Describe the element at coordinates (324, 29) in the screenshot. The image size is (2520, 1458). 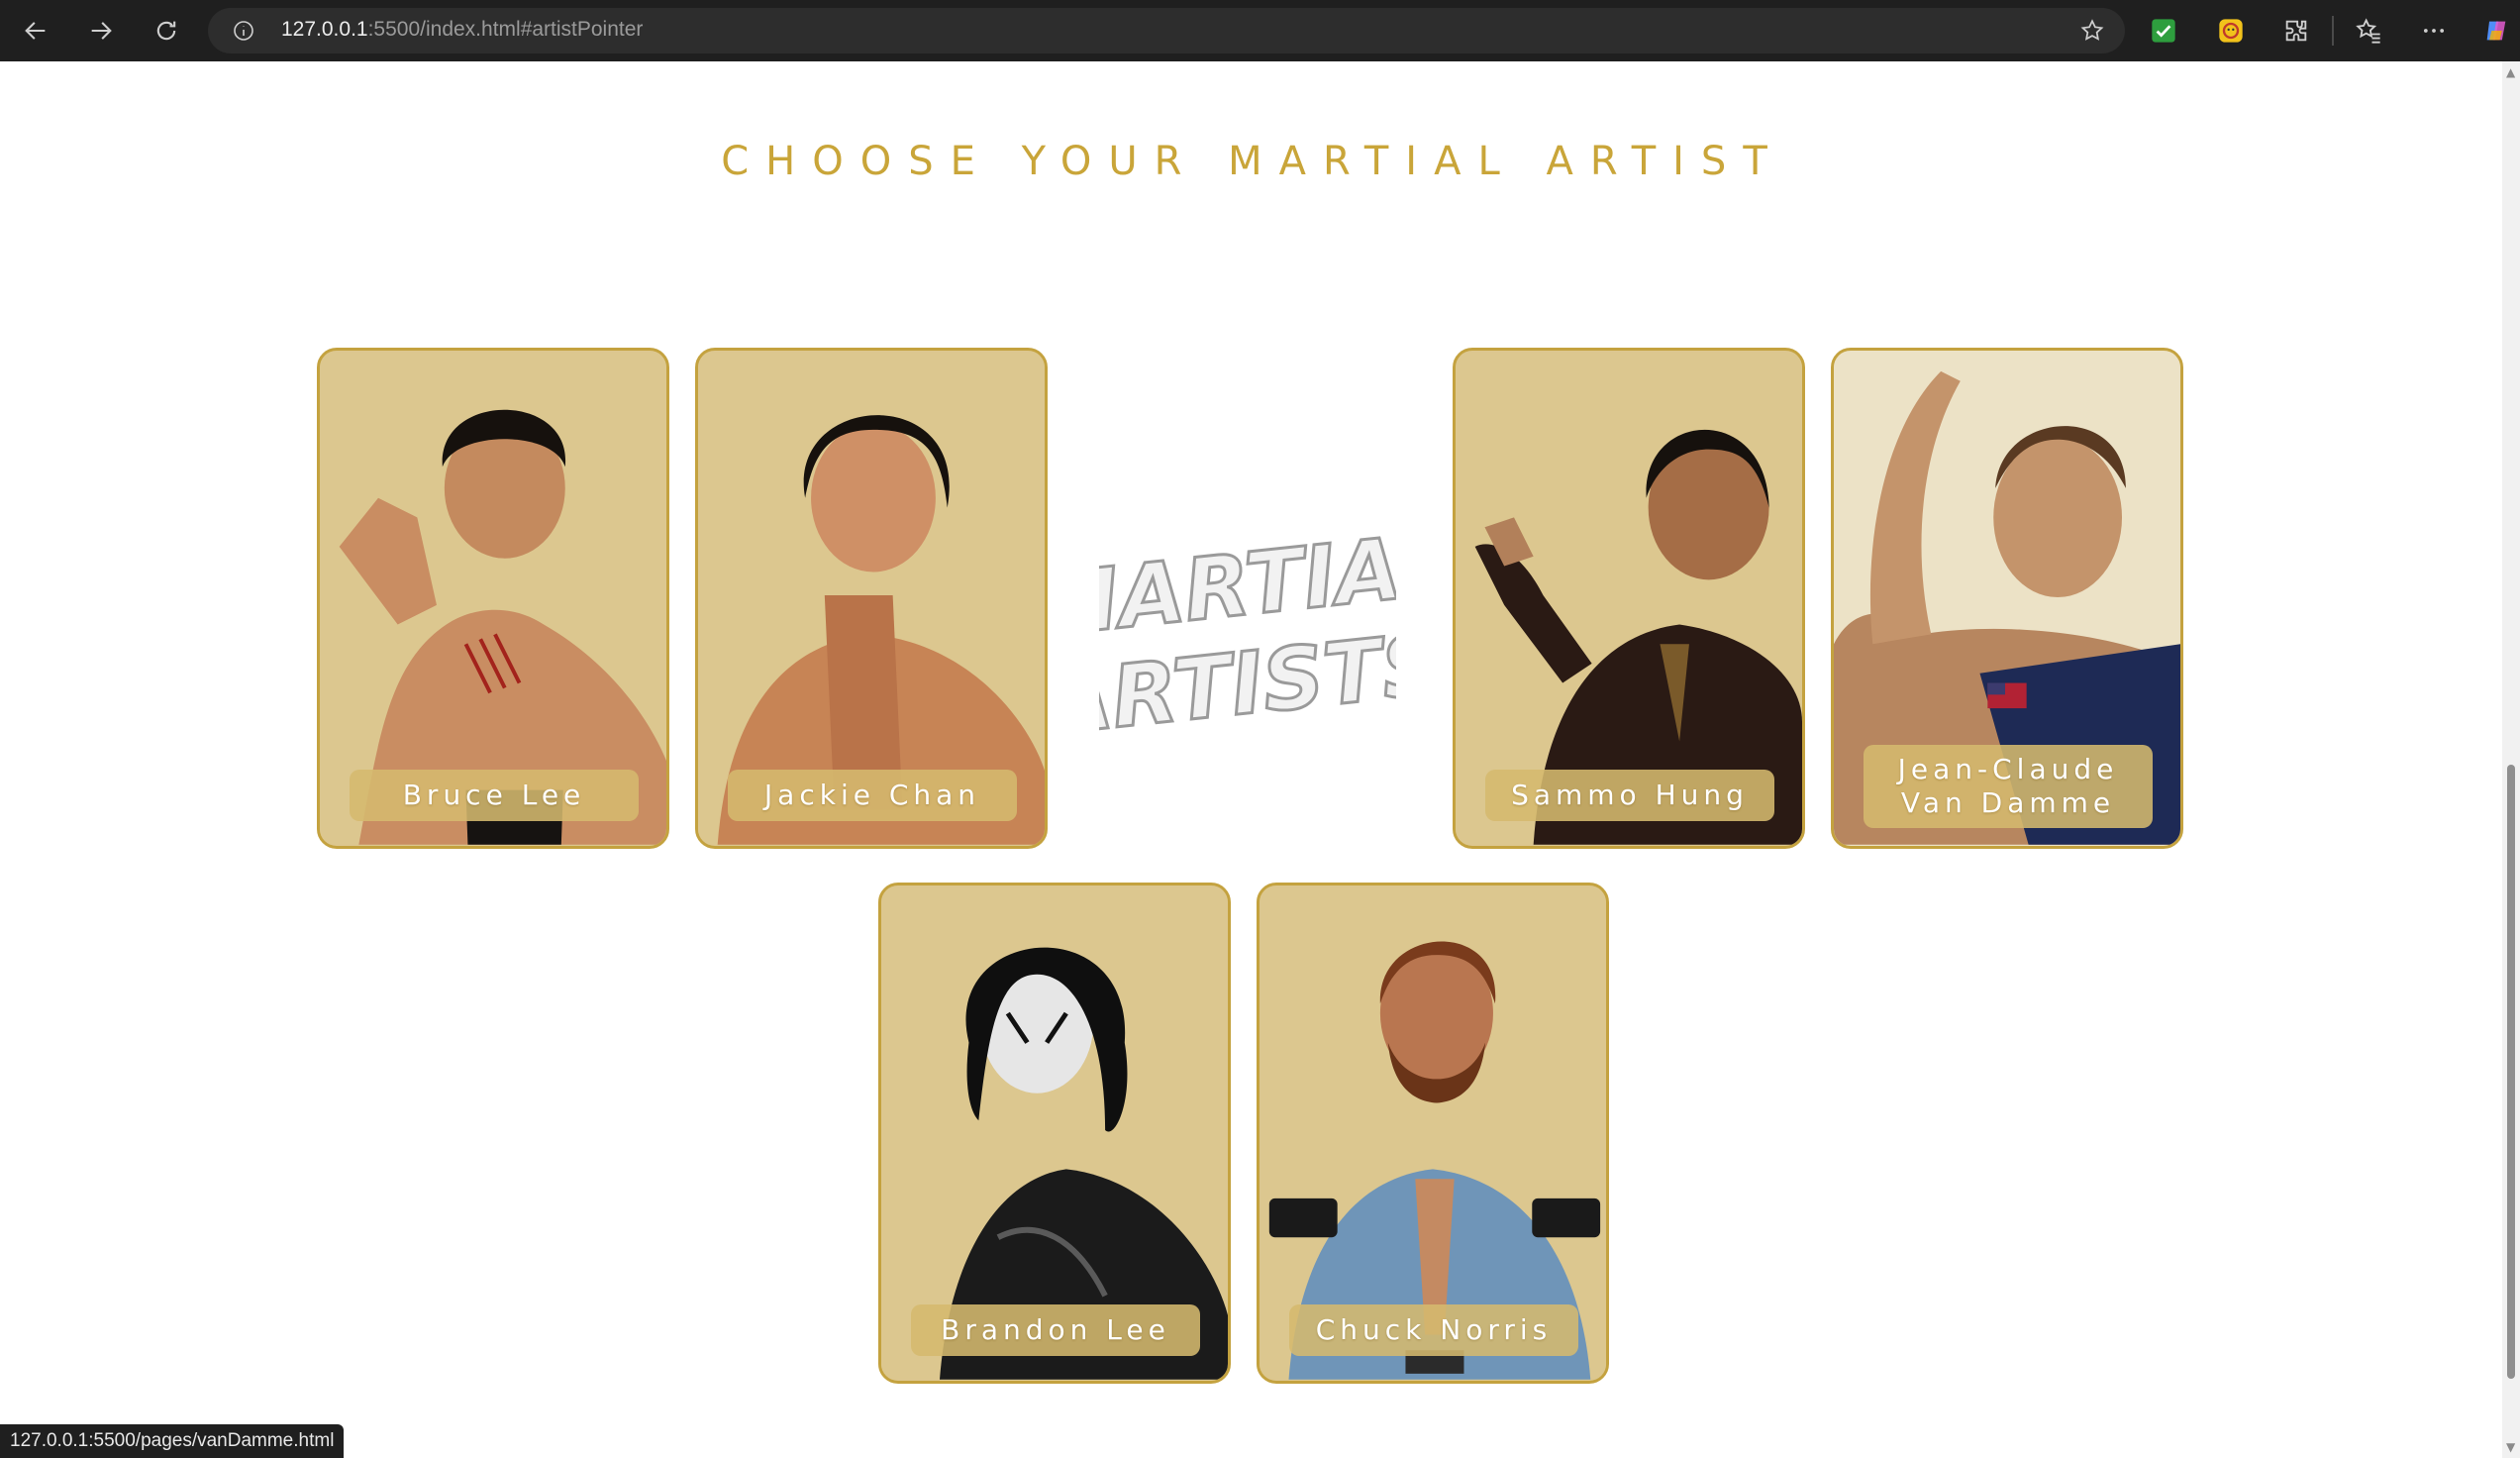
I see `url-host: 127.0.0.1` at that location.